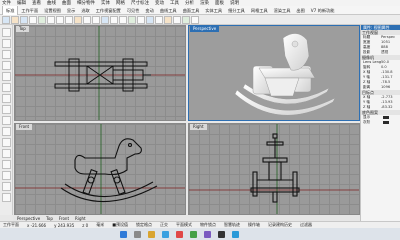 Image resolution: width=400 pixels, height=240 pixels. Describe the element at coordinates (64, 225) in the screenshot. I see `status-y: y 243.935` at that location.